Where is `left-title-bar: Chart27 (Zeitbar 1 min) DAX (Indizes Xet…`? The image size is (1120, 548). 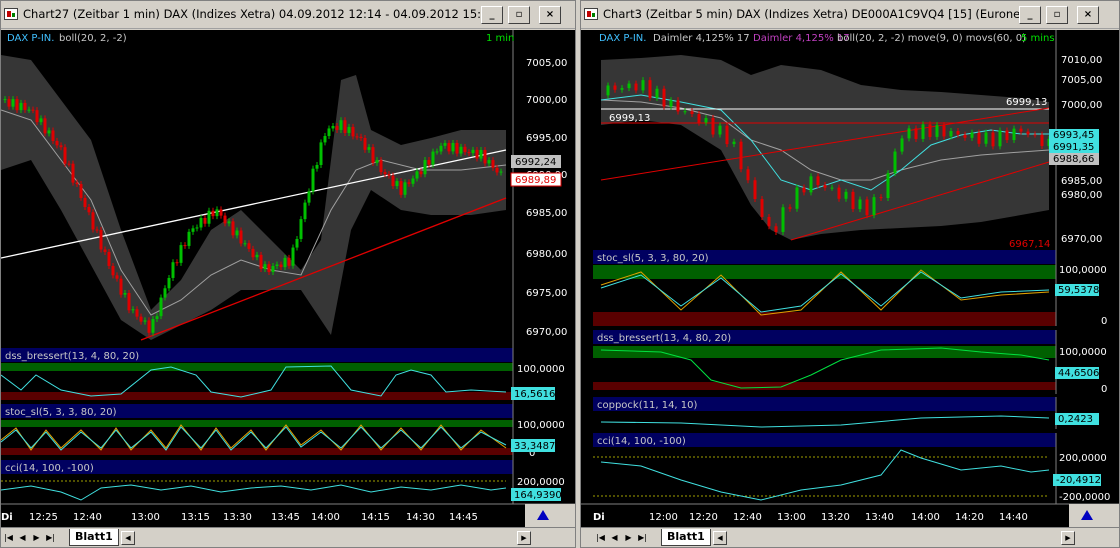
left-title-bar: Chart27 (Zeitbar 1 min) DAX (Indizes Xet… is located at coordinates (288, 15).